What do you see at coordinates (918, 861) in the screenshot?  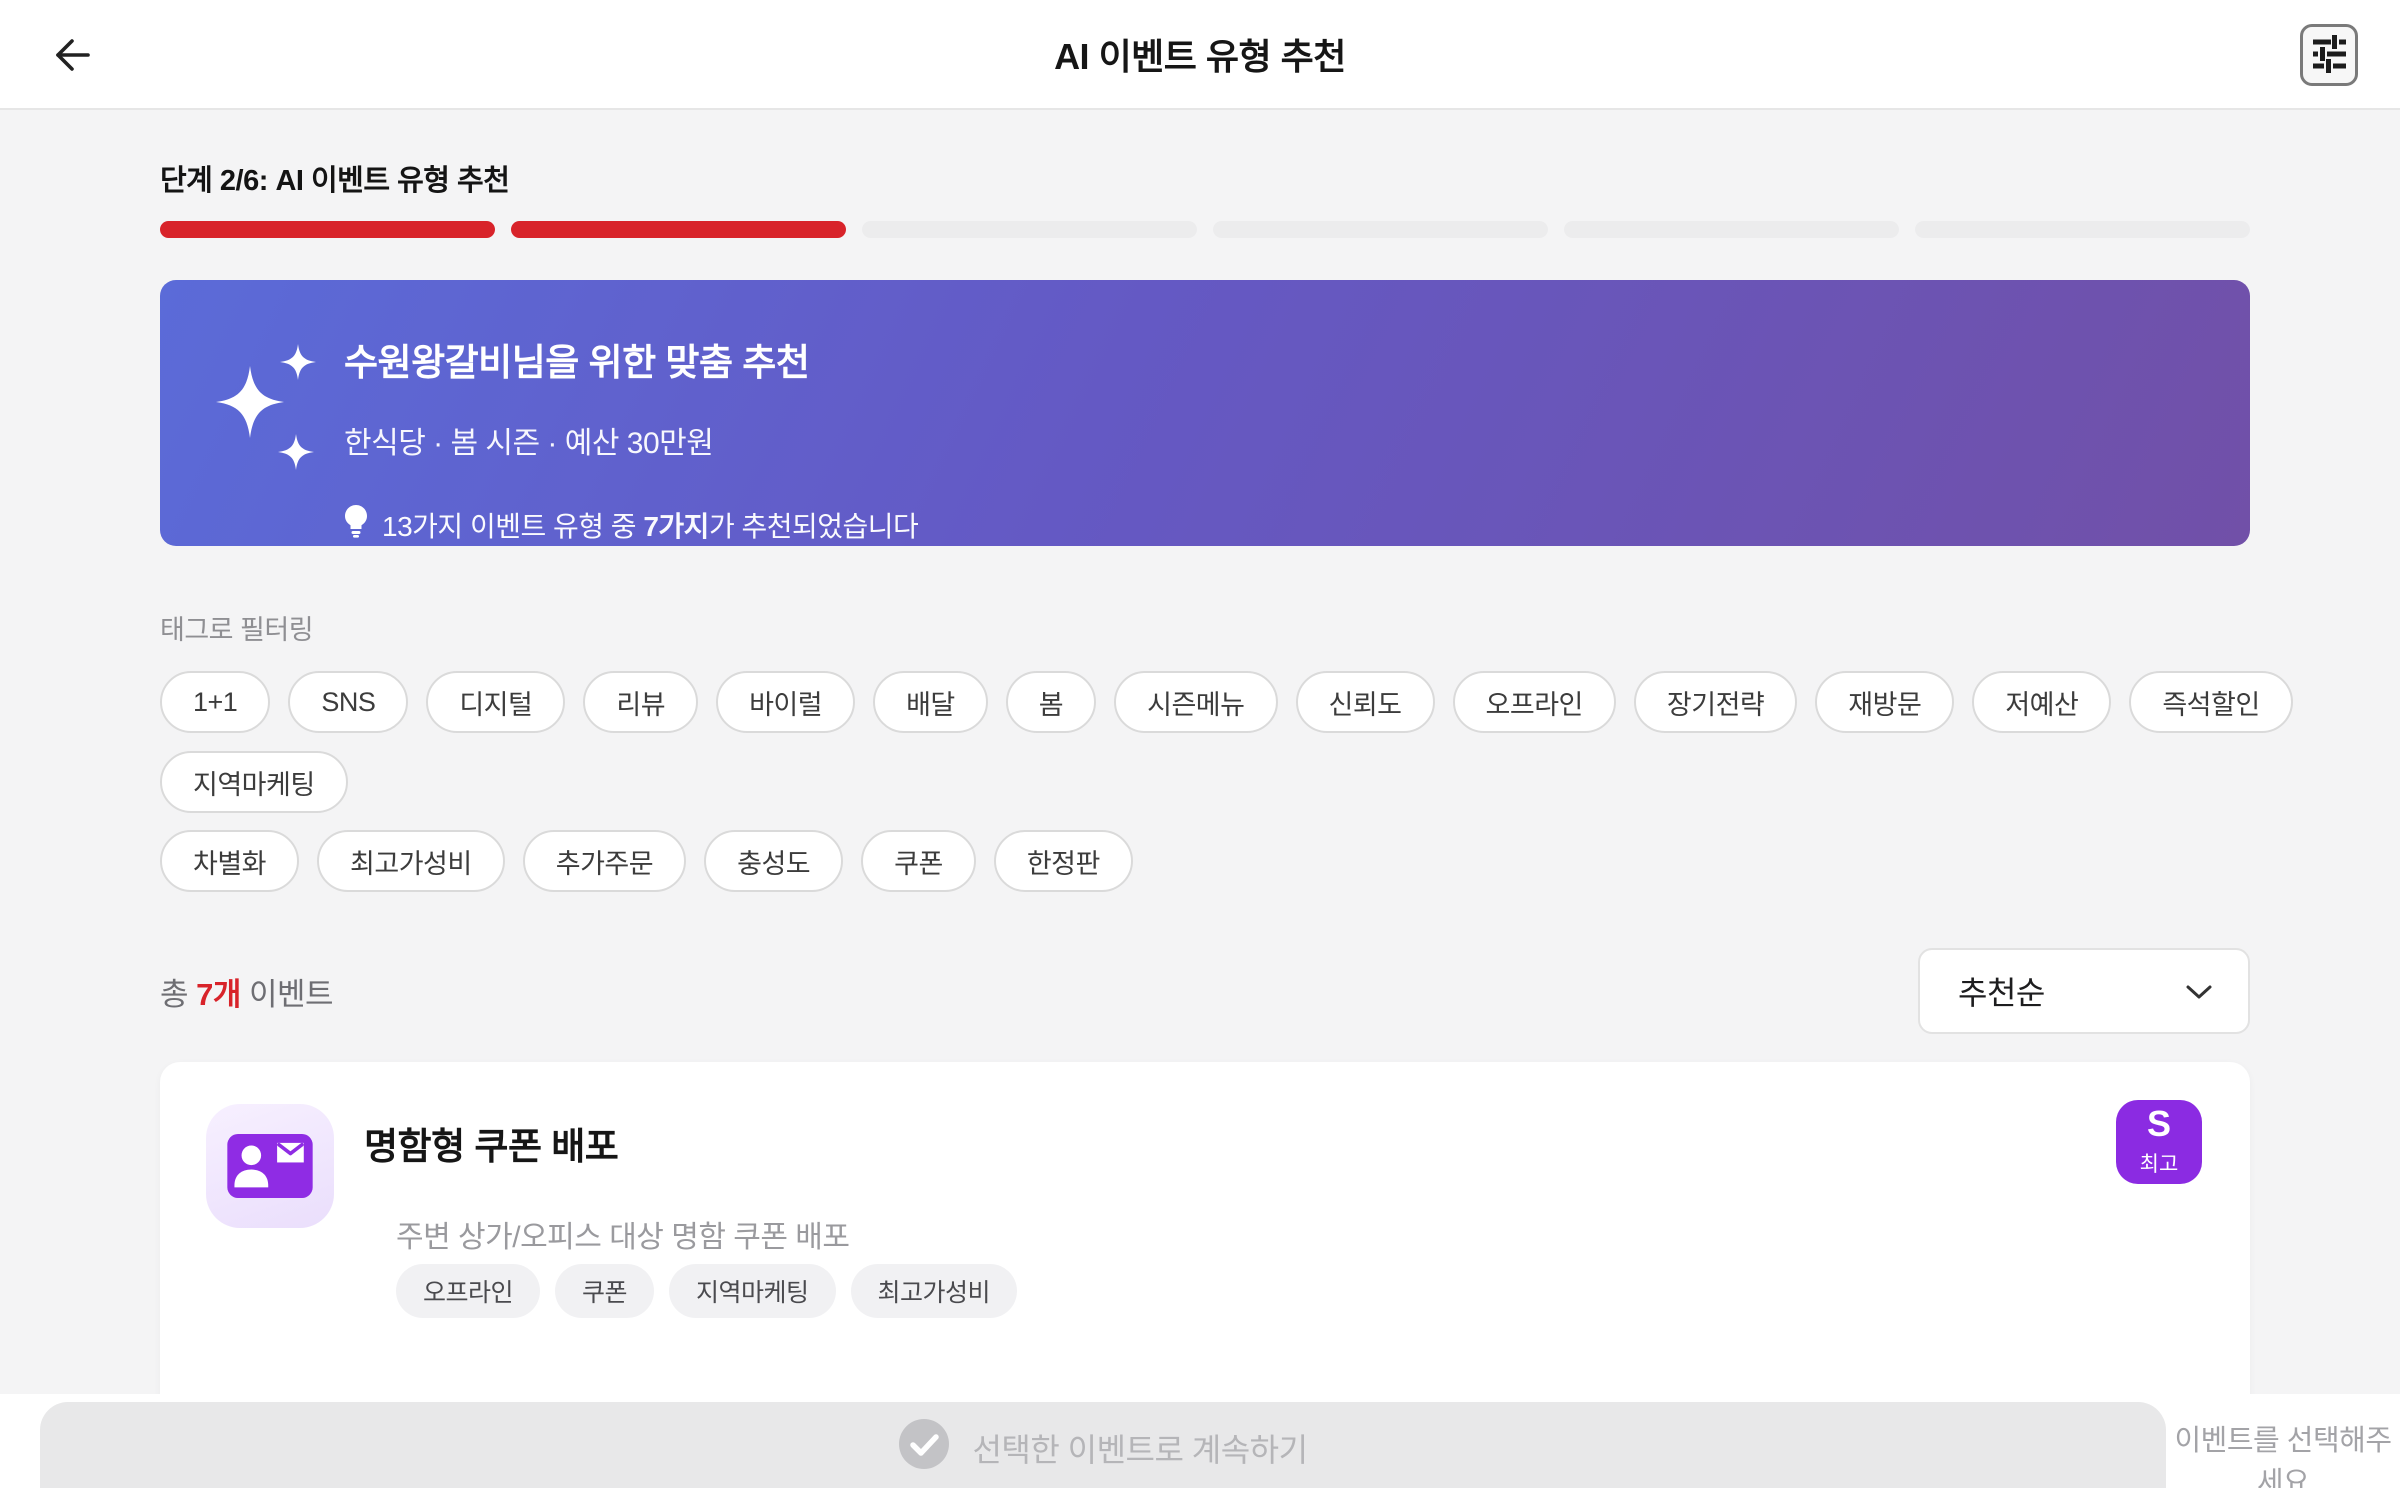 I see `filter-tag-chip: 쿠폰` at bounding box center [918, 861].